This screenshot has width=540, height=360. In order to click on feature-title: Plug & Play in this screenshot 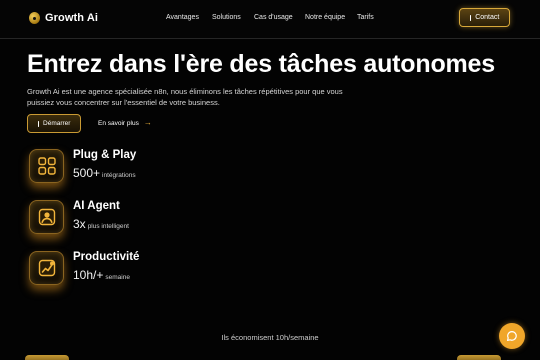, I will do `click(105, 155)`.